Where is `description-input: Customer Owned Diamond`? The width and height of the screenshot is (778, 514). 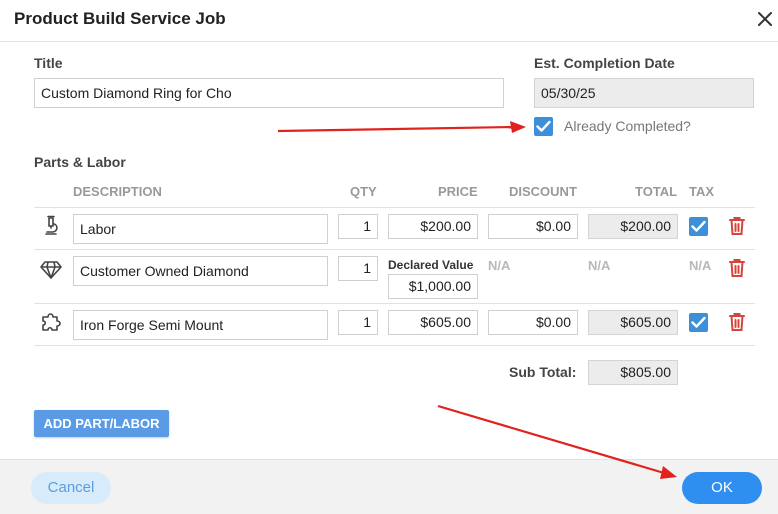
description-input: Customer Owned Diamond is located at coordinates (200, 271).